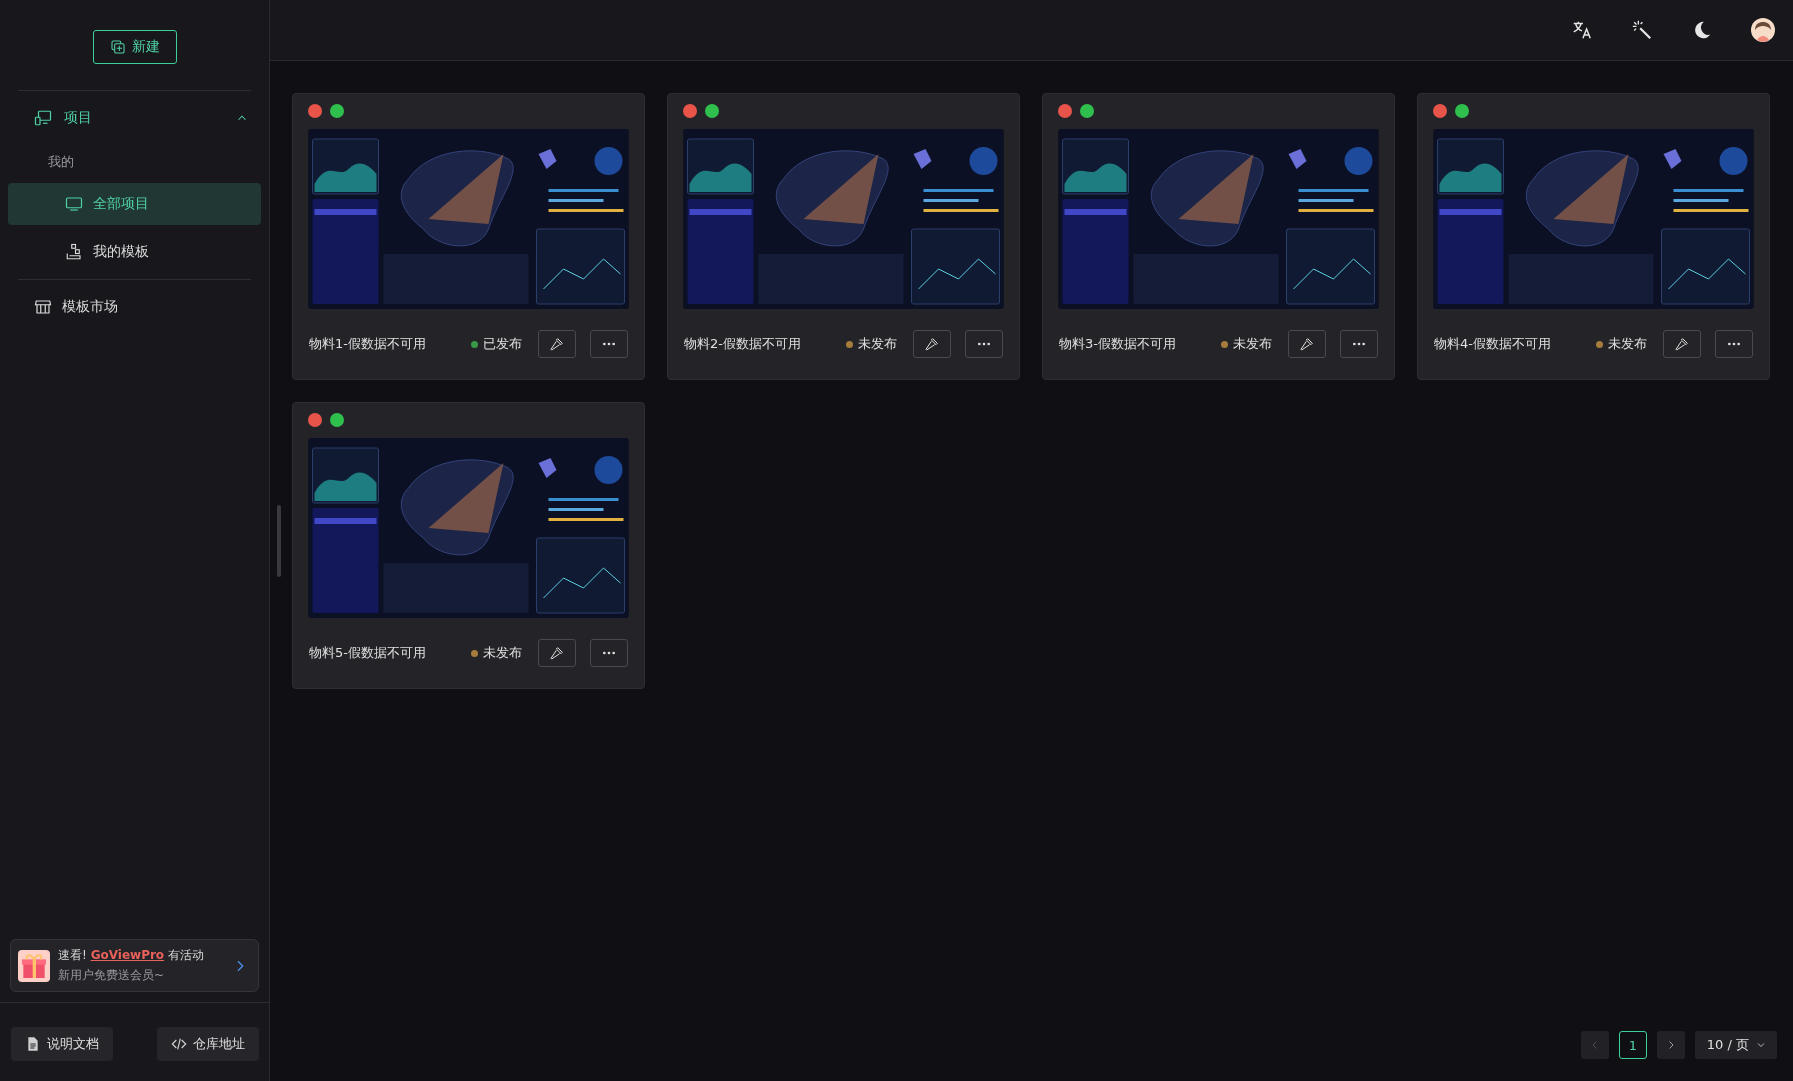  Describe the element at coordinates (134, 252) in the screenshot. I see `menu-item: 我的模板` at that location.